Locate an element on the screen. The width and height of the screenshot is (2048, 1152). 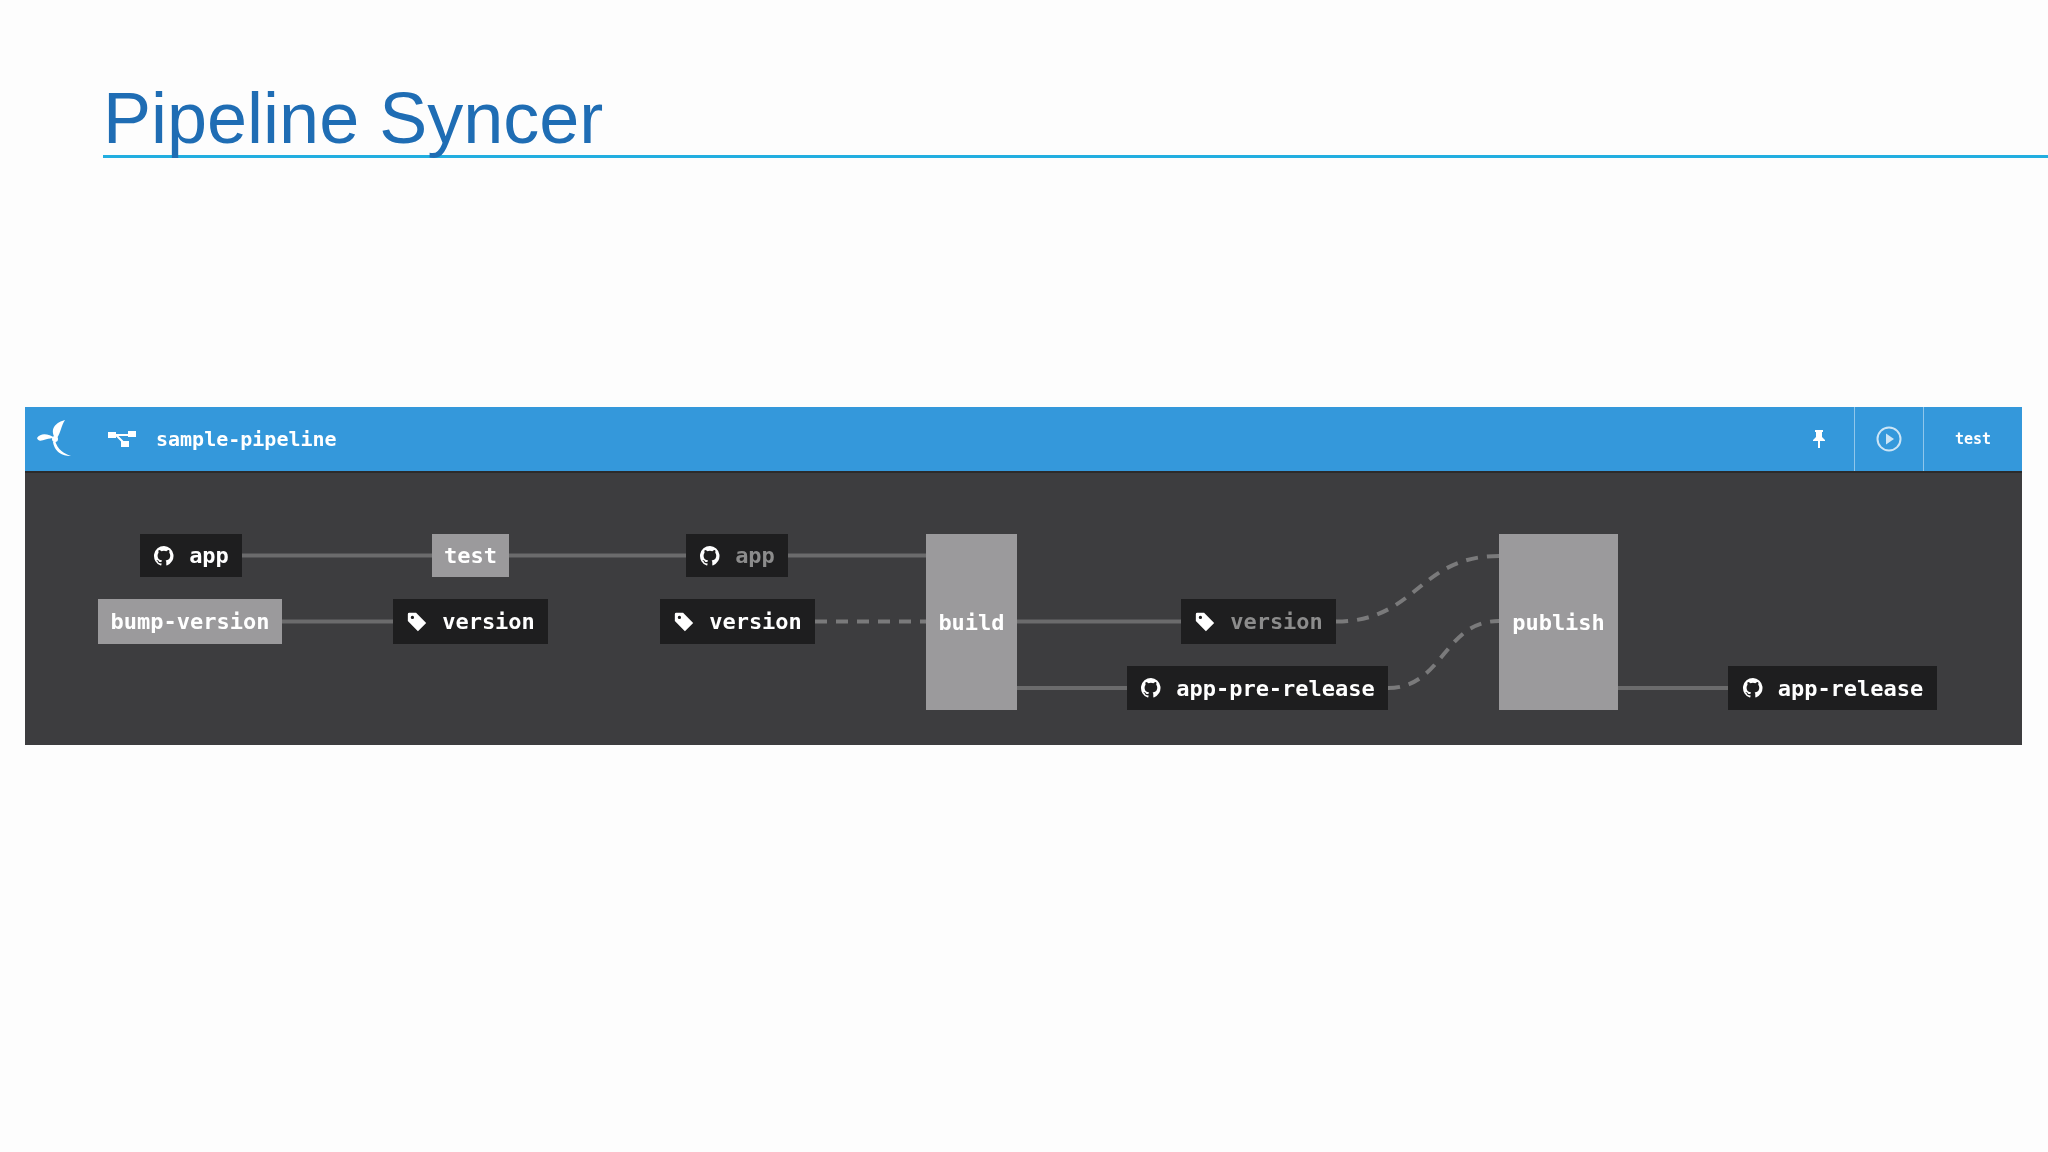
slide-title: Pipeline Syncer is located at coordinates (353, 118).